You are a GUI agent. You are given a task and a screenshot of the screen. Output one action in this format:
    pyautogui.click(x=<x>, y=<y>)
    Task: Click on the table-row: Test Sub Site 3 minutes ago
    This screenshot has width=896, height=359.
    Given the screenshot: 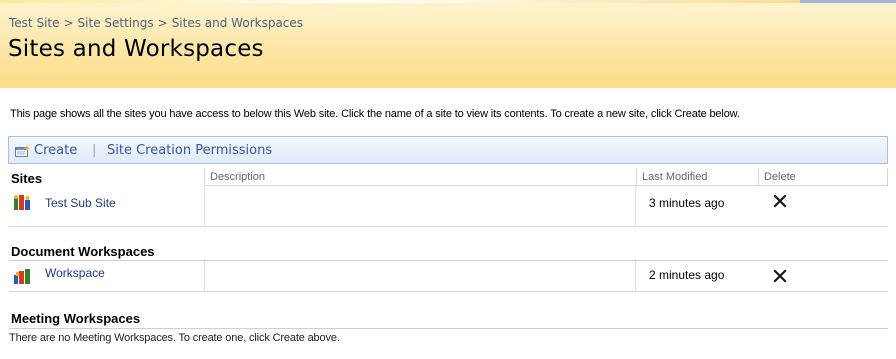 What is the action you would take?
    pyautogui.click(x=448, y=206)
    